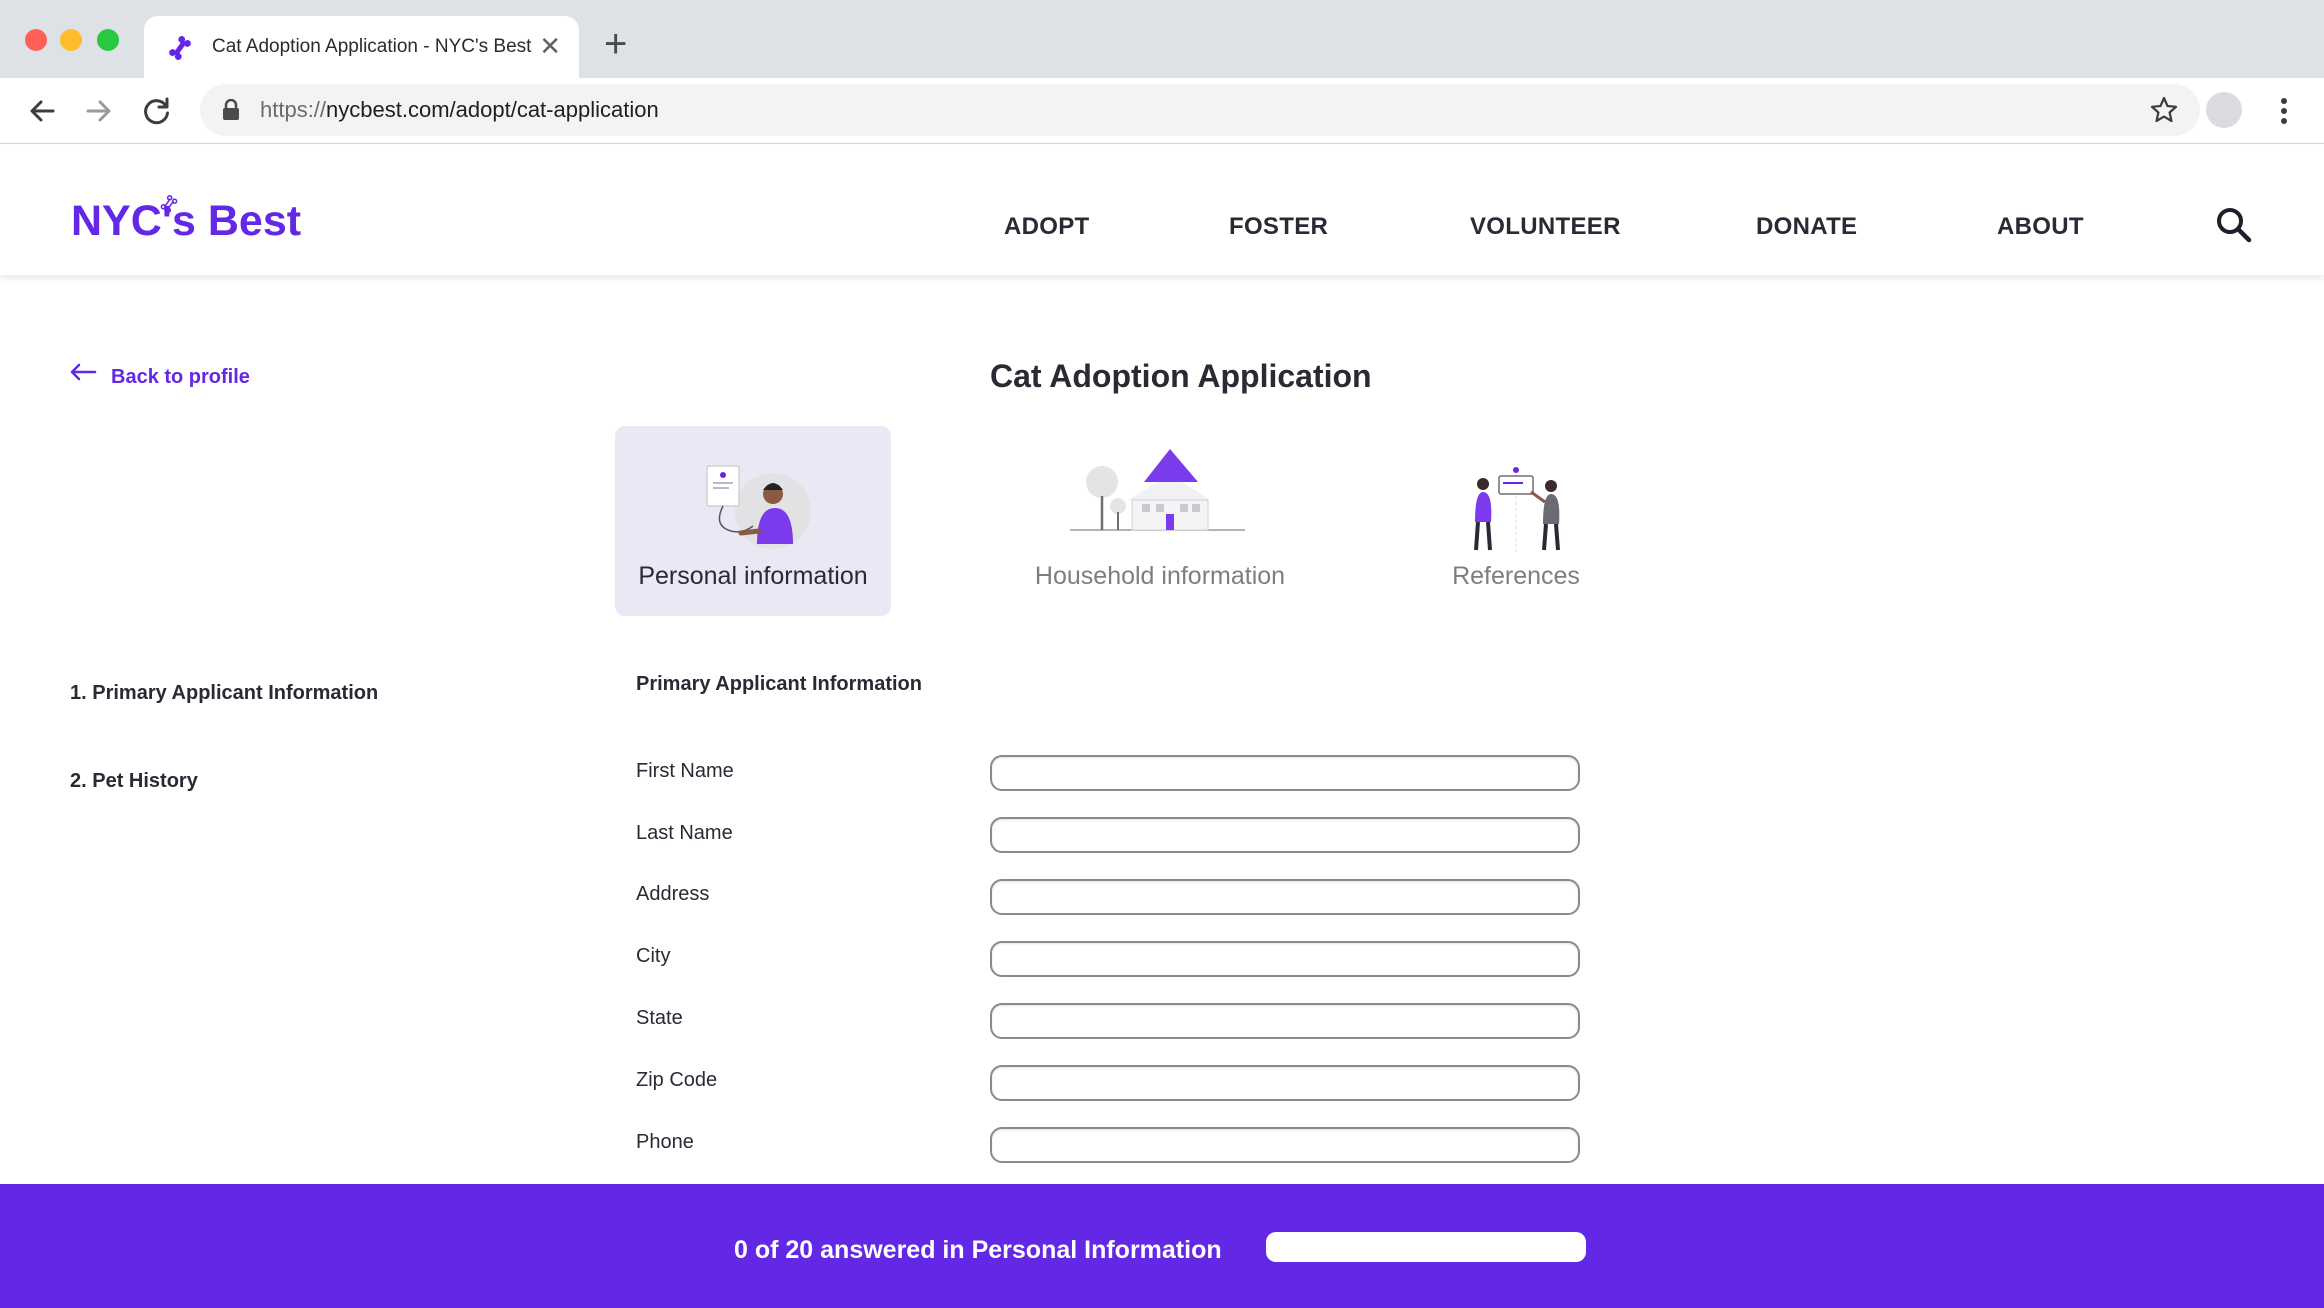 This screenshot has height=1308, width=2324. I want to click on progress-footer: 0 of 20 answered in Personal Information, so click(1162, 1246).